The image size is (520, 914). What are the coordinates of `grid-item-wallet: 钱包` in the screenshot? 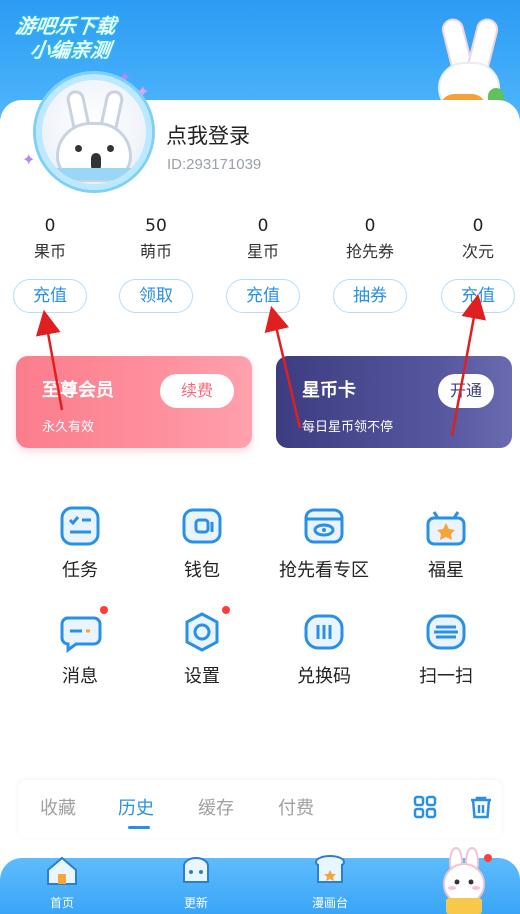 It's located at (202, 544).